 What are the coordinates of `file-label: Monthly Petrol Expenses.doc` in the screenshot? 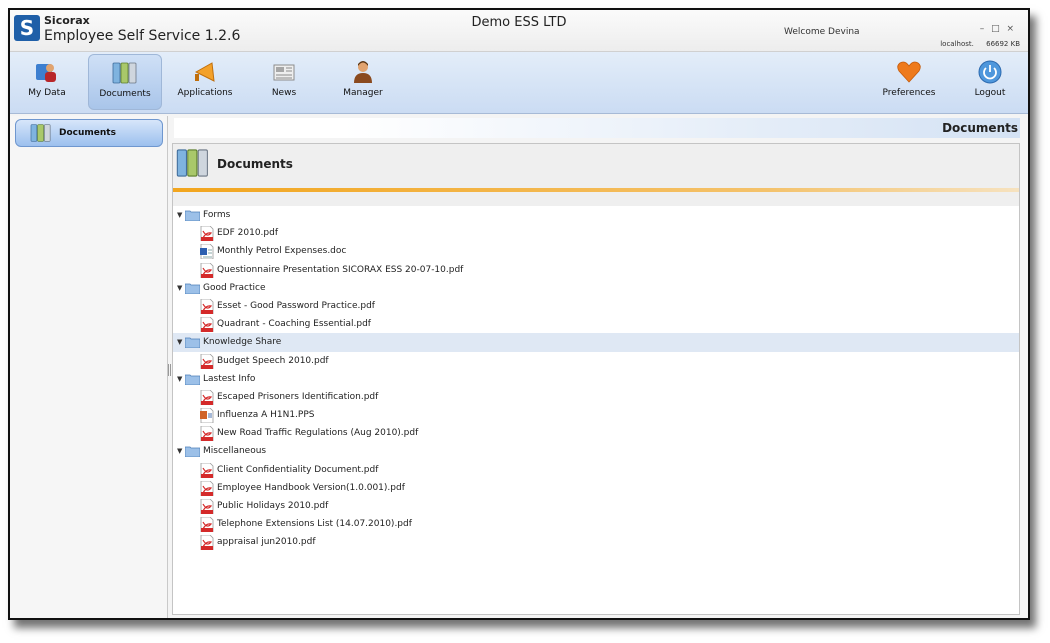 It's located at (282, 251).